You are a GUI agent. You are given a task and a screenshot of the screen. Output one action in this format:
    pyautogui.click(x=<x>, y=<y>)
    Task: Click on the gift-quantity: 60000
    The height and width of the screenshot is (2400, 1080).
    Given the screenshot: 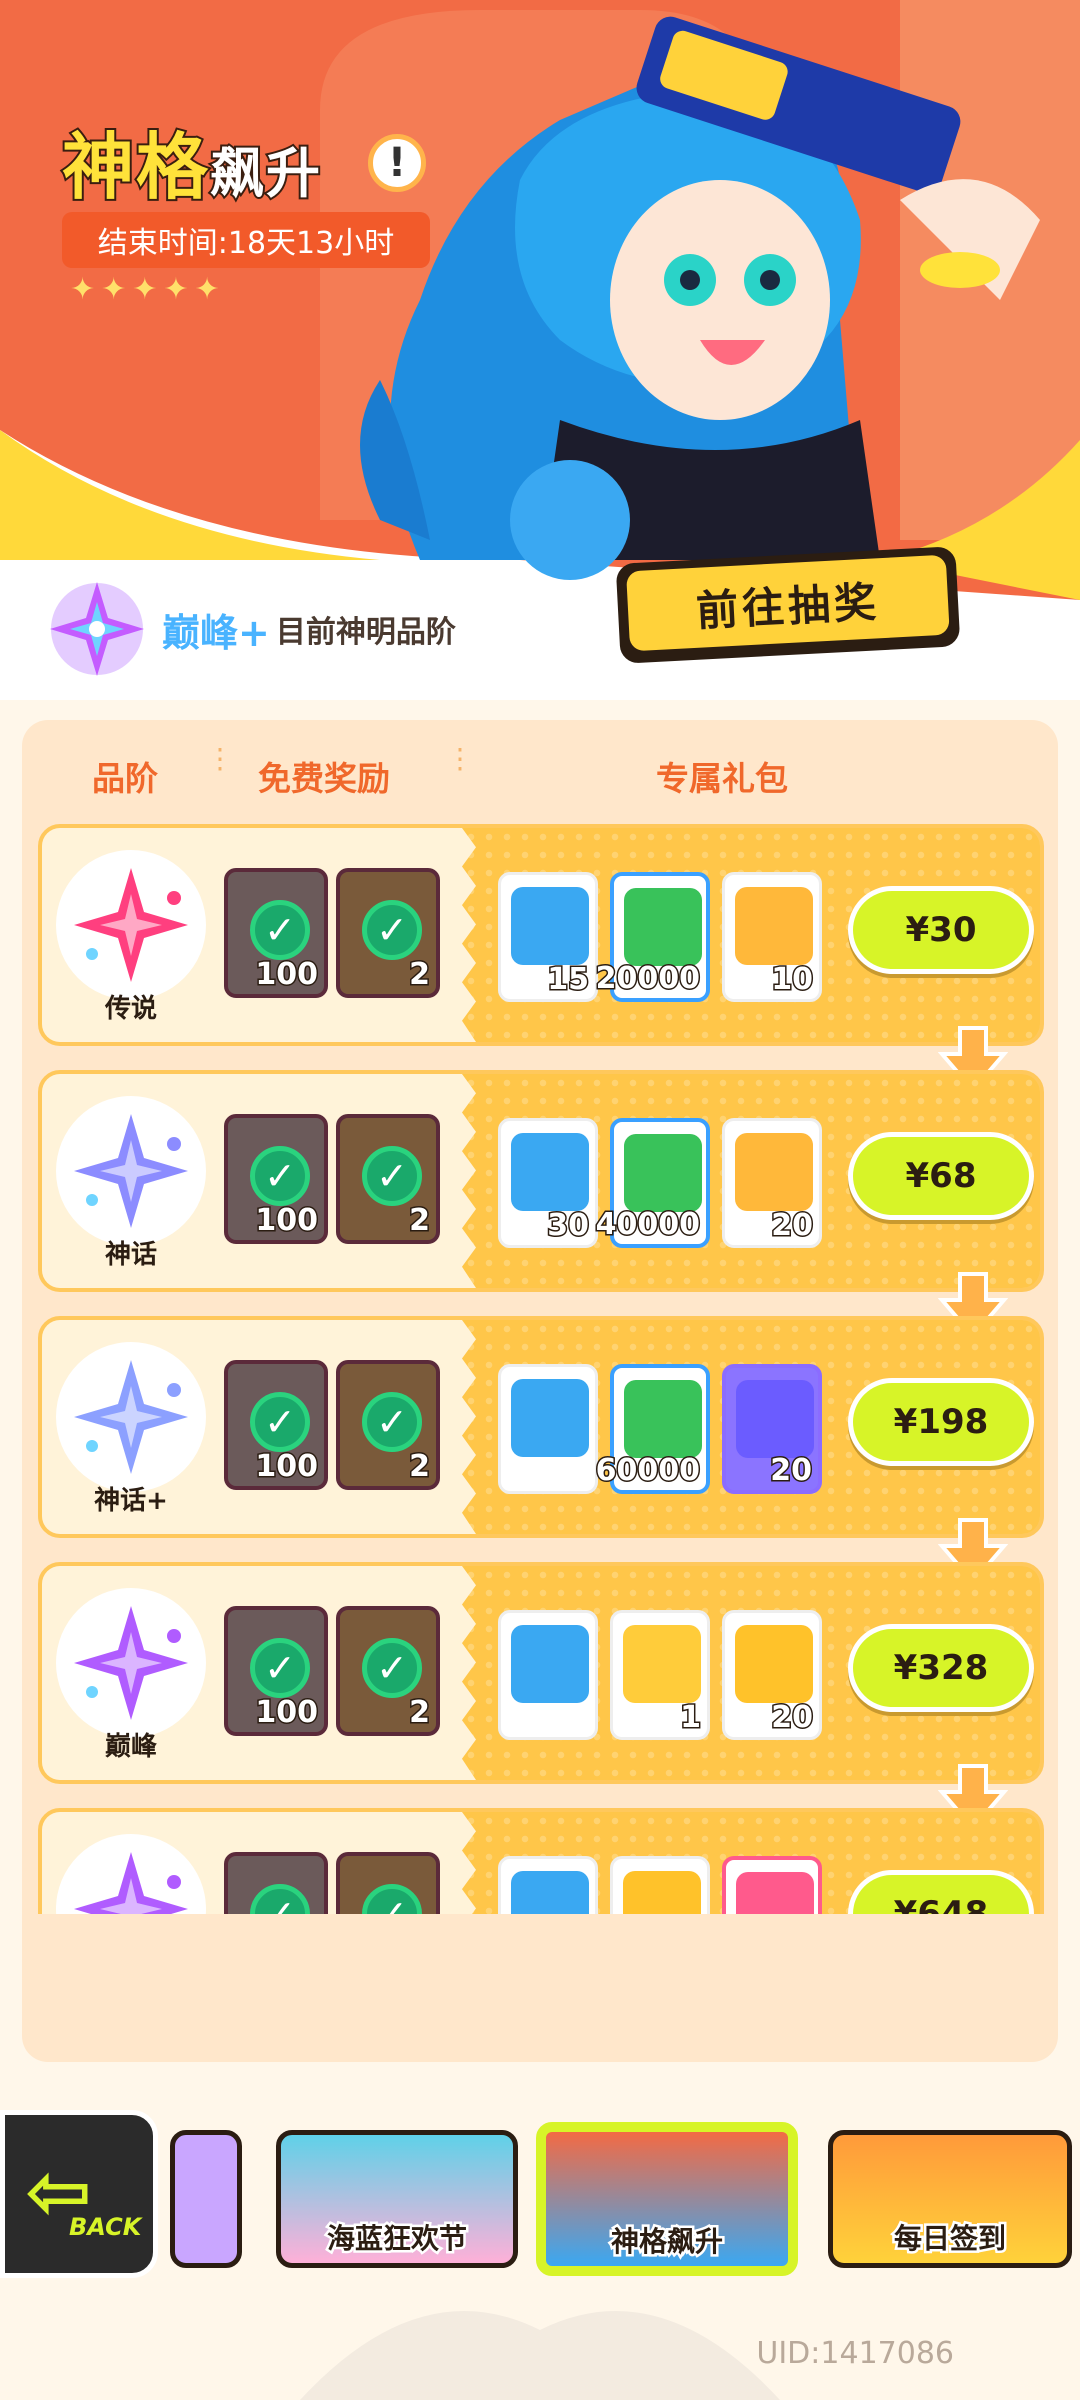 What is the action you would take?
    pyautogui.click(x=647, y=1471)
    